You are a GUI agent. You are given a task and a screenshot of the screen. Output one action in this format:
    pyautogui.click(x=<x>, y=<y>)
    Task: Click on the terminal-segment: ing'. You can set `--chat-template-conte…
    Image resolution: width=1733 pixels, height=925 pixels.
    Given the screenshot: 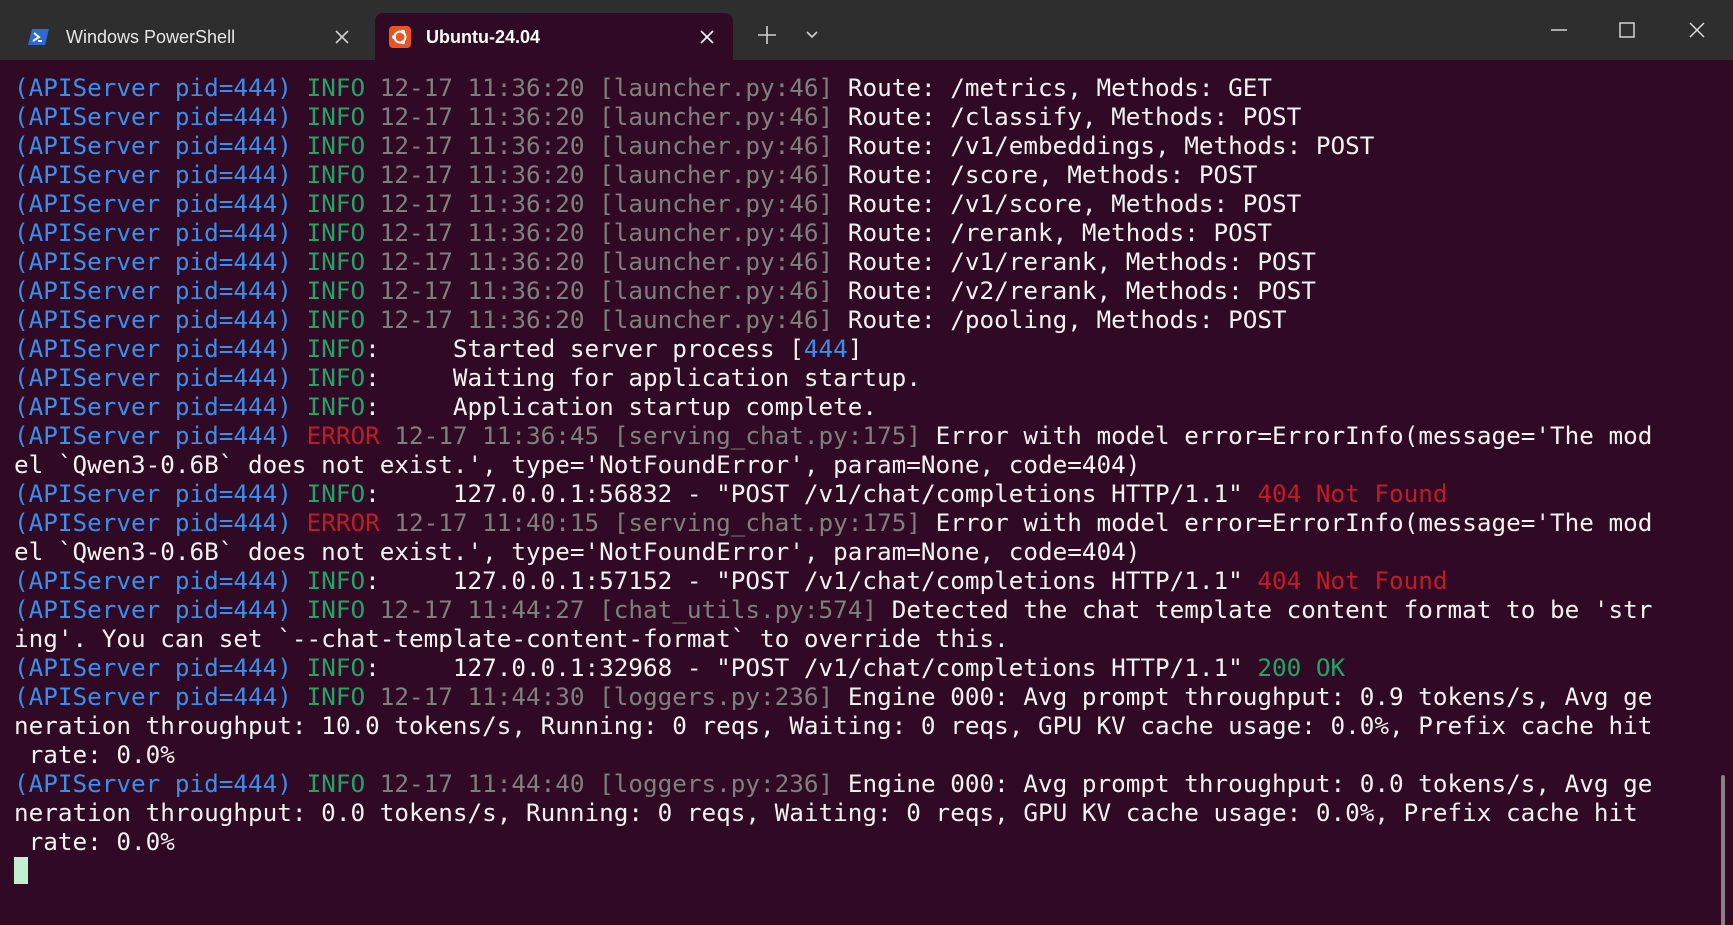 What is the action you would take?
    pyautogui.click(x=511, y=638)
    